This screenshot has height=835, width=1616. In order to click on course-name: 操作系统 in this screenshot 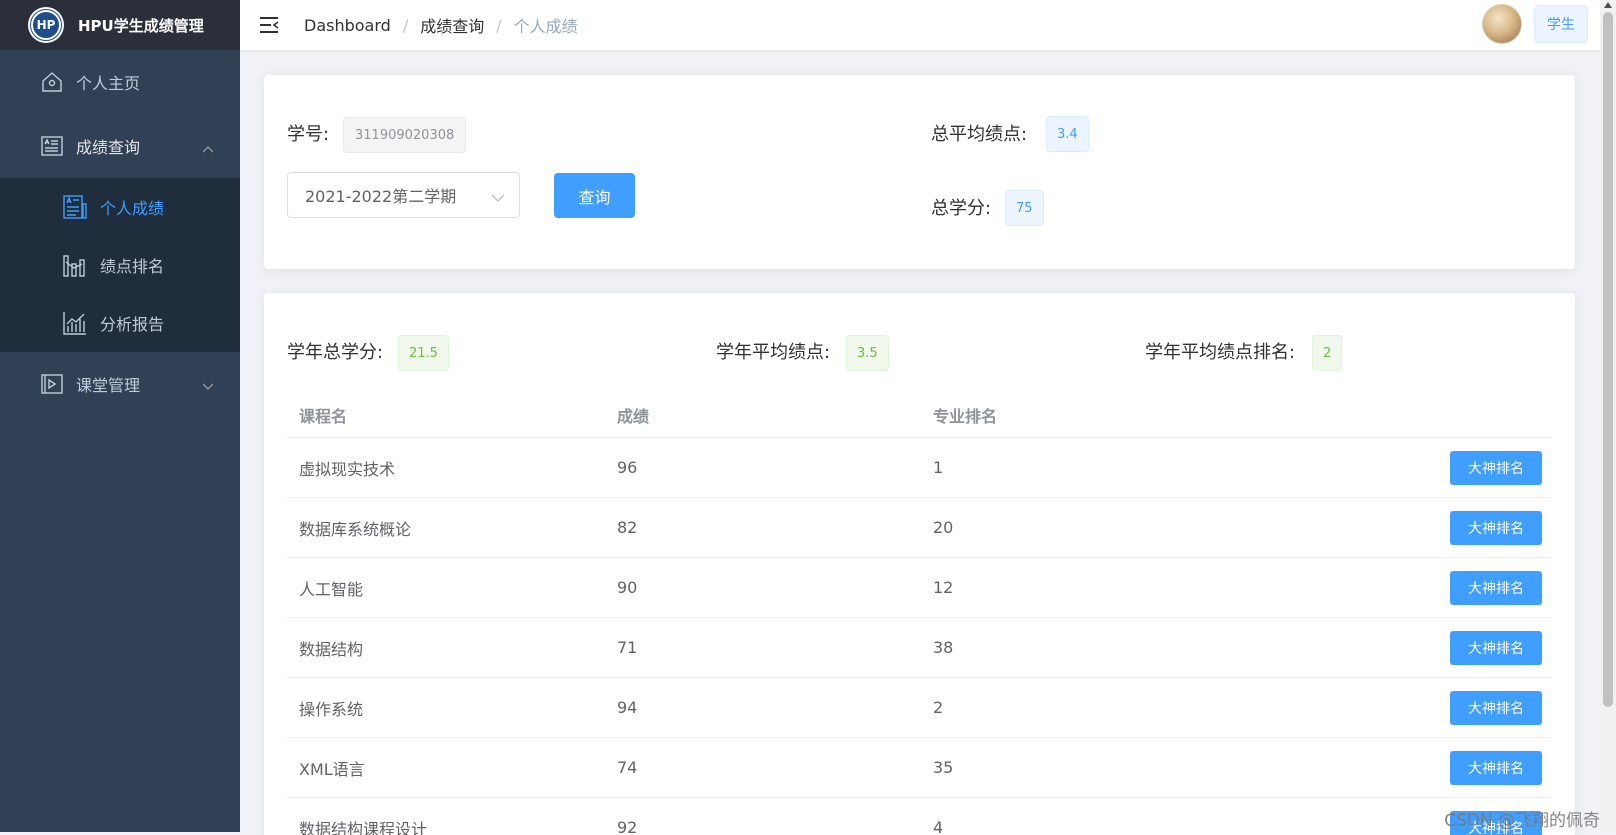, I will do `click(331, 709)`.